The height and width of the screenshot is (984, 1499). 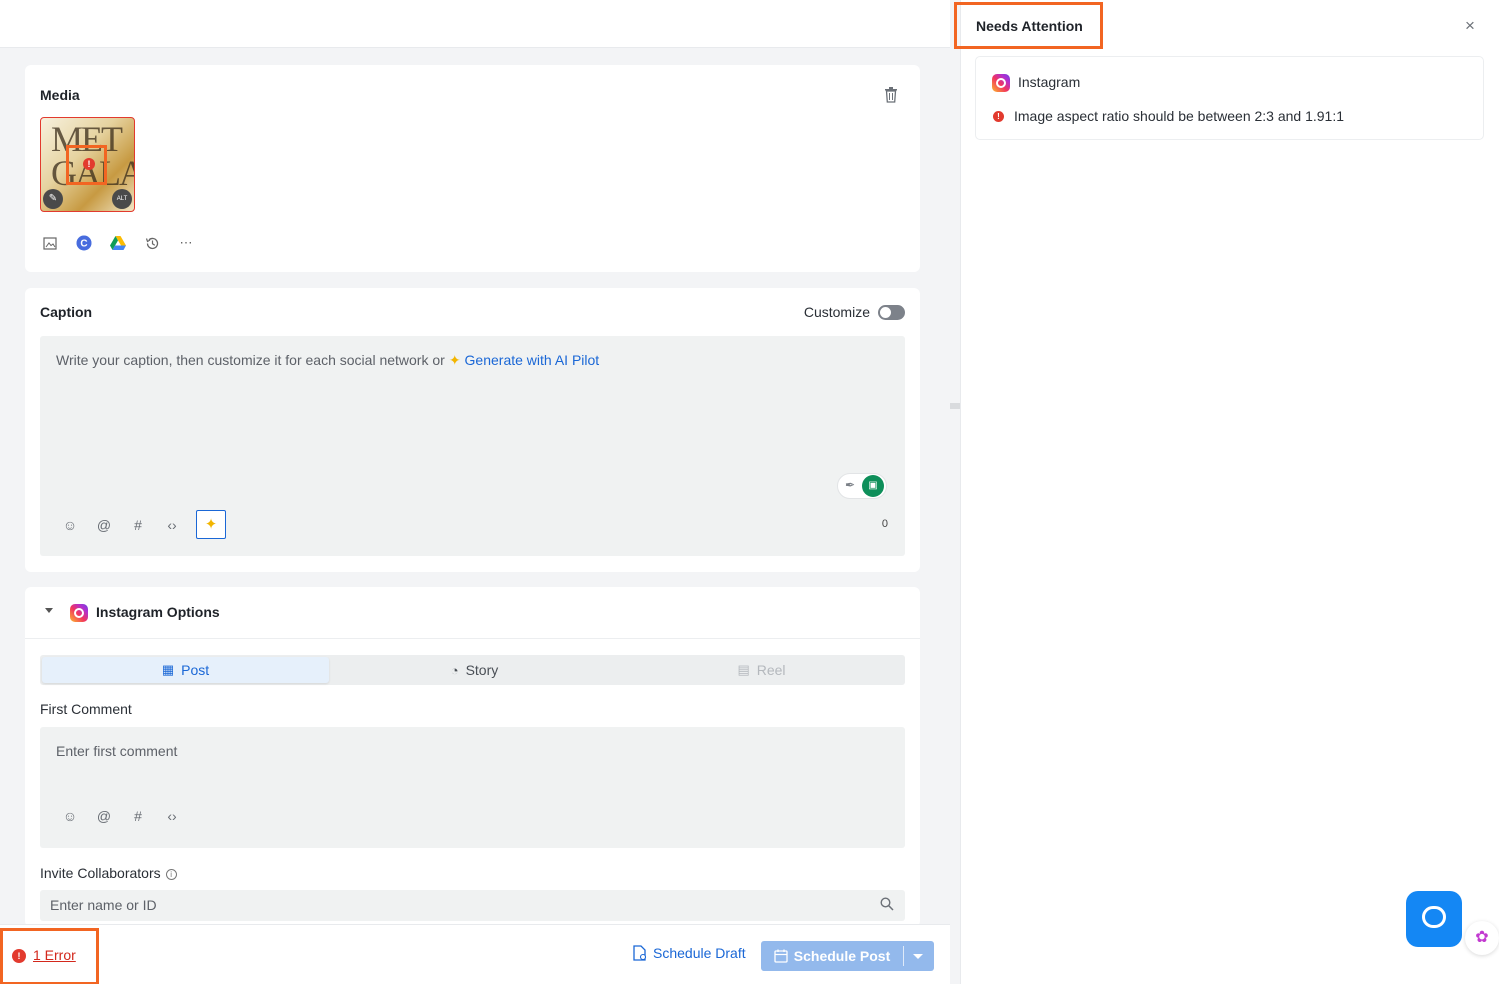 I want to click on caption-toolbar: ☺ @ # ‹› ✦, so click(x=143, y=524).